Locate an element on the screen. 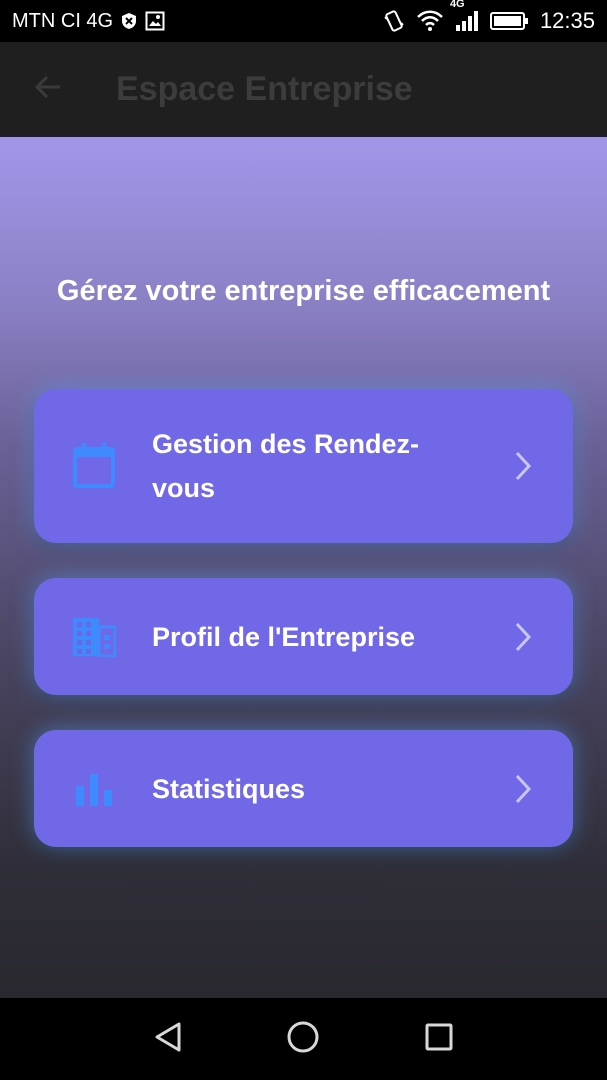  card-label: Statistiques is located at coordinates (229, 788).